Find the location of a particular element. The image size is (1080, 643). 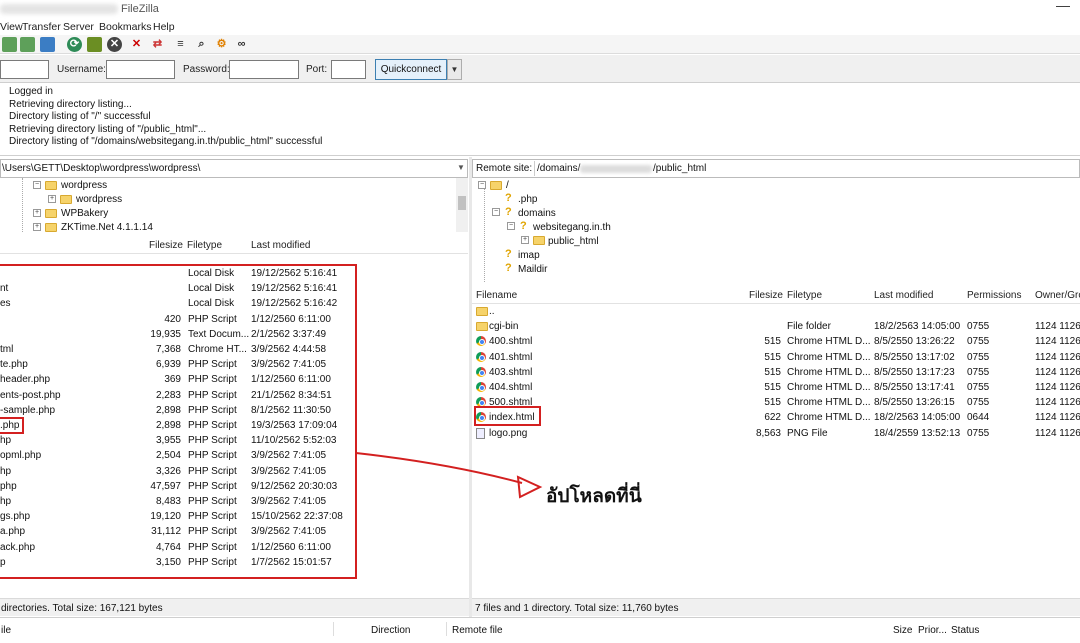

local-status-bar: directories. Total size: 167,121 bytes is located at coordinates (234, 607).